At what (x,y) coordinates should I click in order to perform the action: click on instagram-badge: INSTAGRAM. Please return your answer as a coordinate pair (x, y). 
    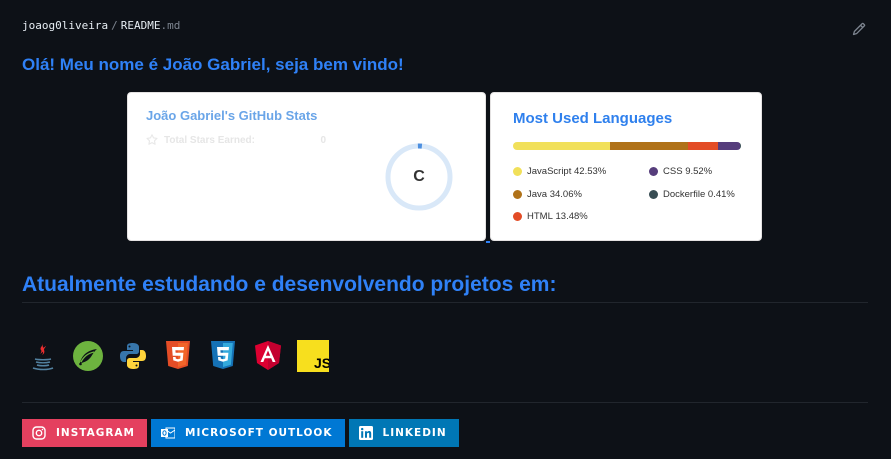
    Looking at the image, I should click on (85, 433).